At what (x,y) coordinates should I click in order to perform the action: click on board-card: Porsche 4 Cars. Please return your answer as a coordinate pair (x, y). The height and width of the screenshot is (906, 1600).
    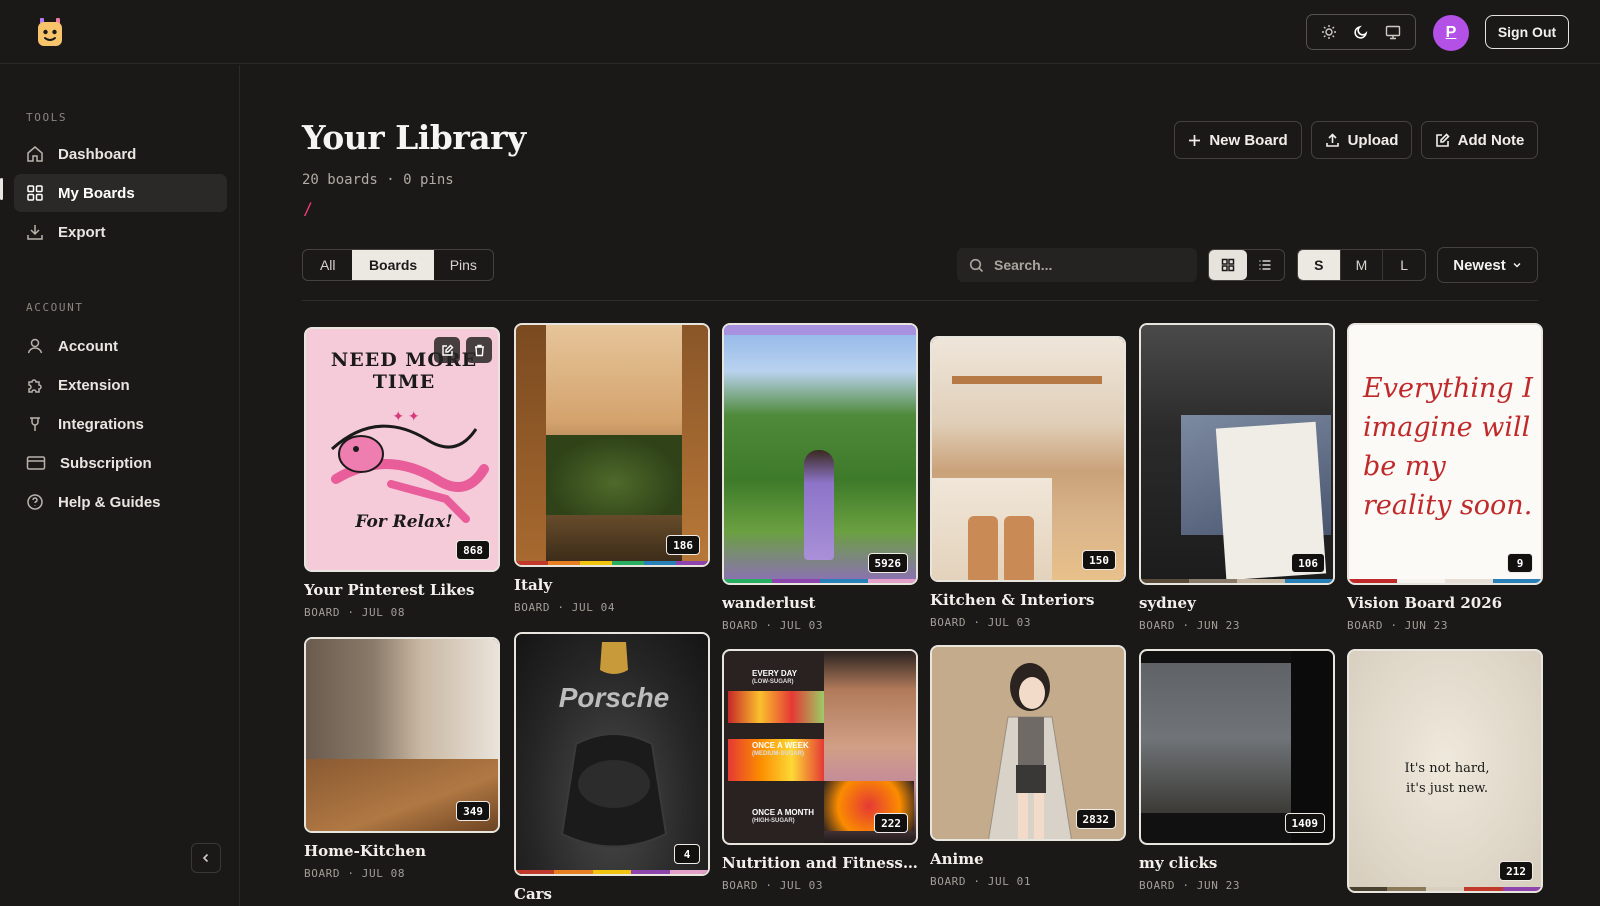
    Looking at the image, I should click on (612, 767).